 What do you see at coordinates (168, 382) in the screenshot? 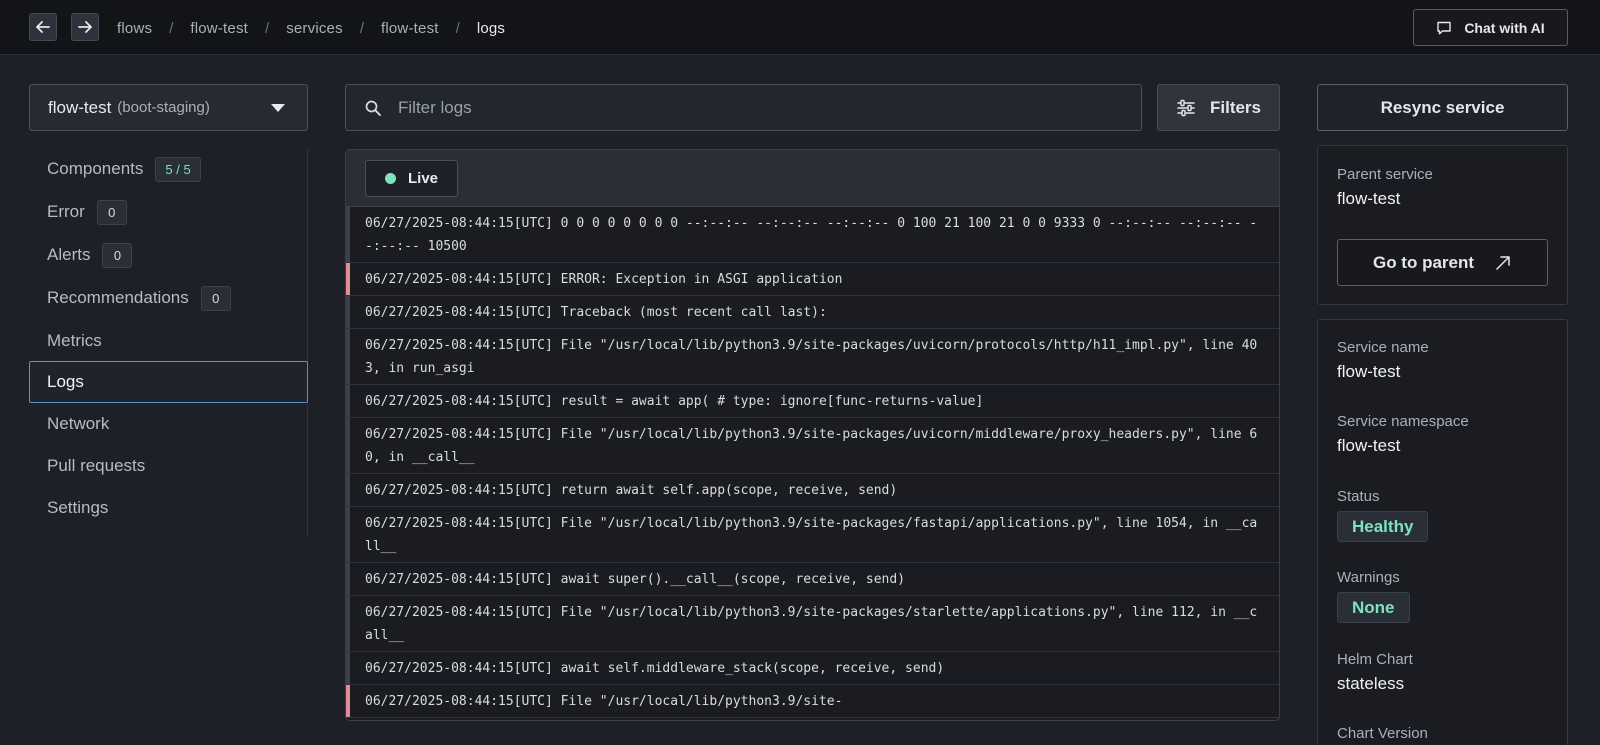
I see `sidebar-item-logs: Logs` at bounding box center [168, 382].